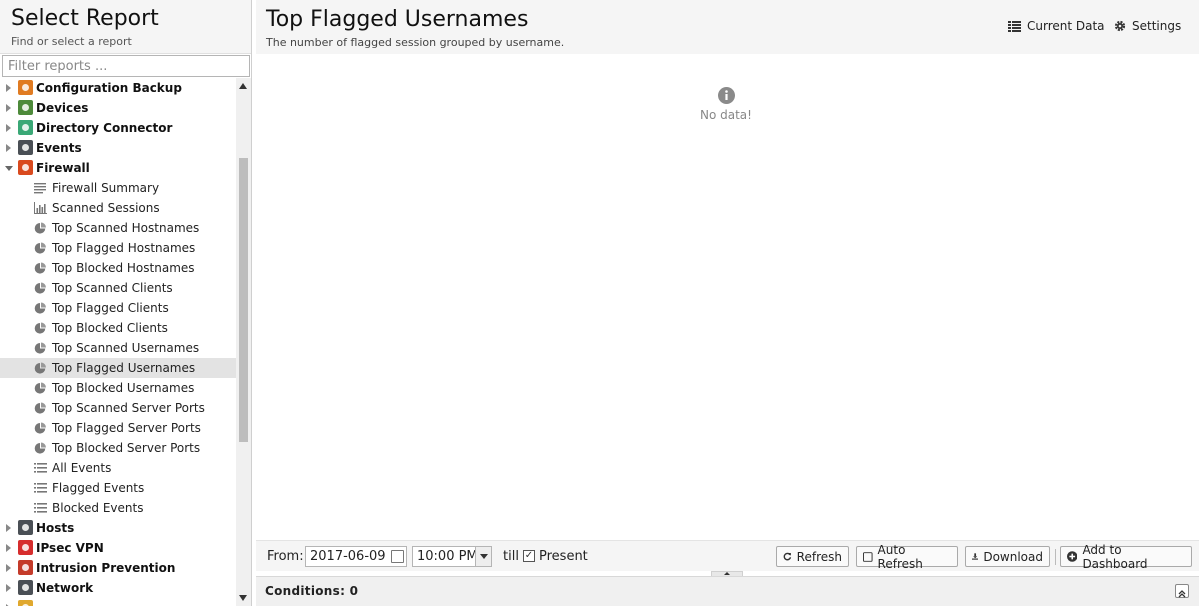 The height and width of the screenshot is (606, 1199). What do you see at coordinates (25, 127) in the screenshot?
I see `directory-connector-icon` at bounding box center [25, 127].